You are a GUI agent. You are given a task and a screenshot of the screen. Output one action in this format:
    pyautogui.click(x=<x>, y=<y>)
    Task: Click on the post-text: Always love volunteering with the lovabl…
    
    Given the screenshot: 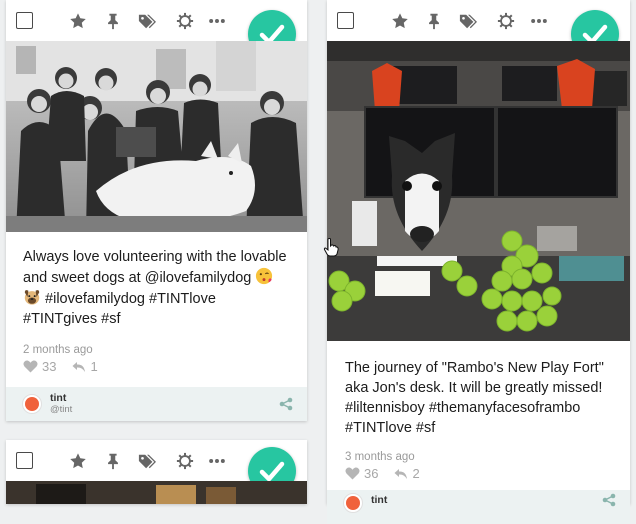 What is the action you would take?
    pyautogui.click(x=156, y=288)
    